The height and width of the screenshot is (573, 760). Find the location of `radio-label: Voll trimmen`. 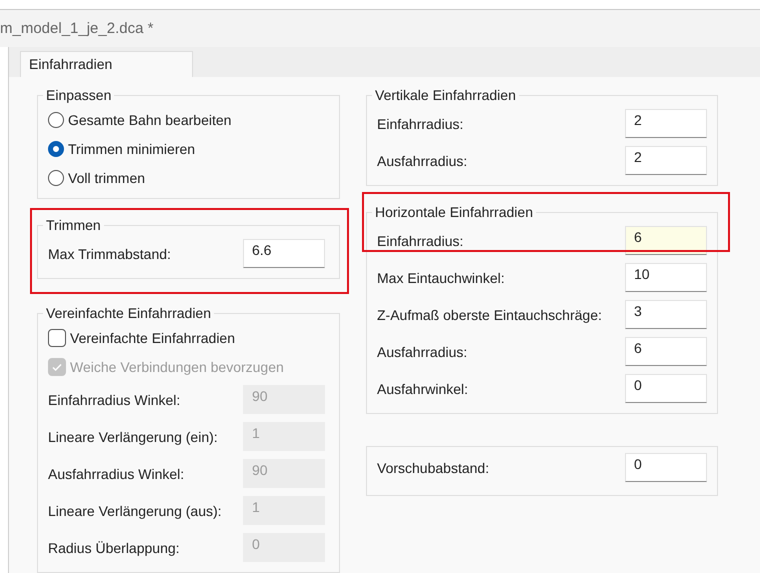

radio-label: Voll trimmen is located at coordinates (107, 178).